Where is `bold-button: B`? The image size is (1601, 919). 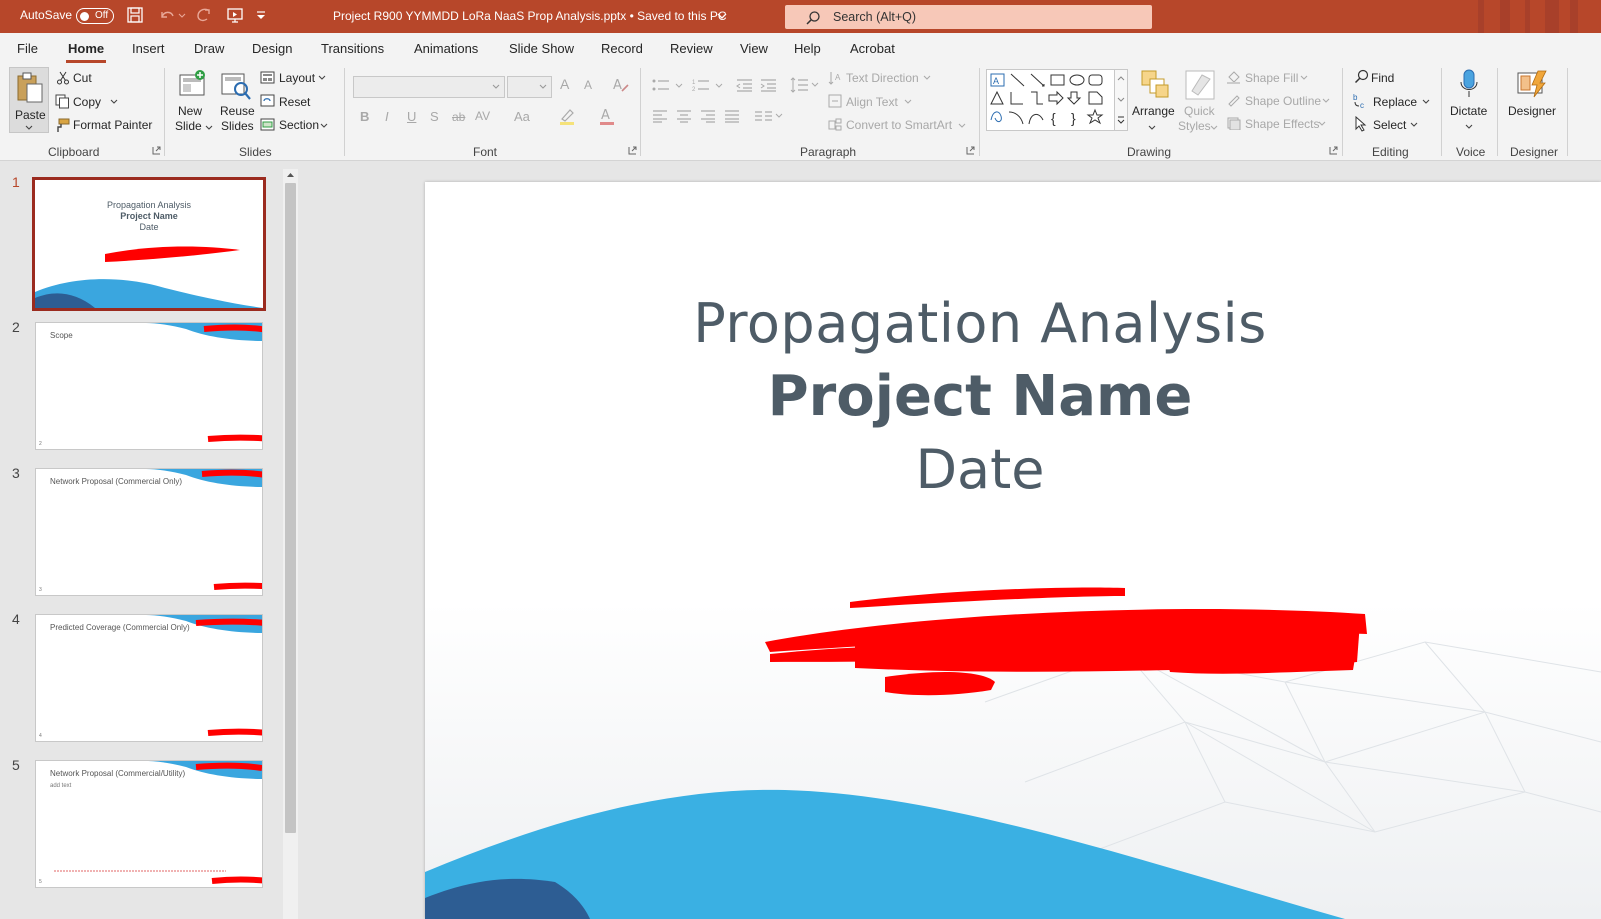 bold-button: B is located at coordinates (364, 116).